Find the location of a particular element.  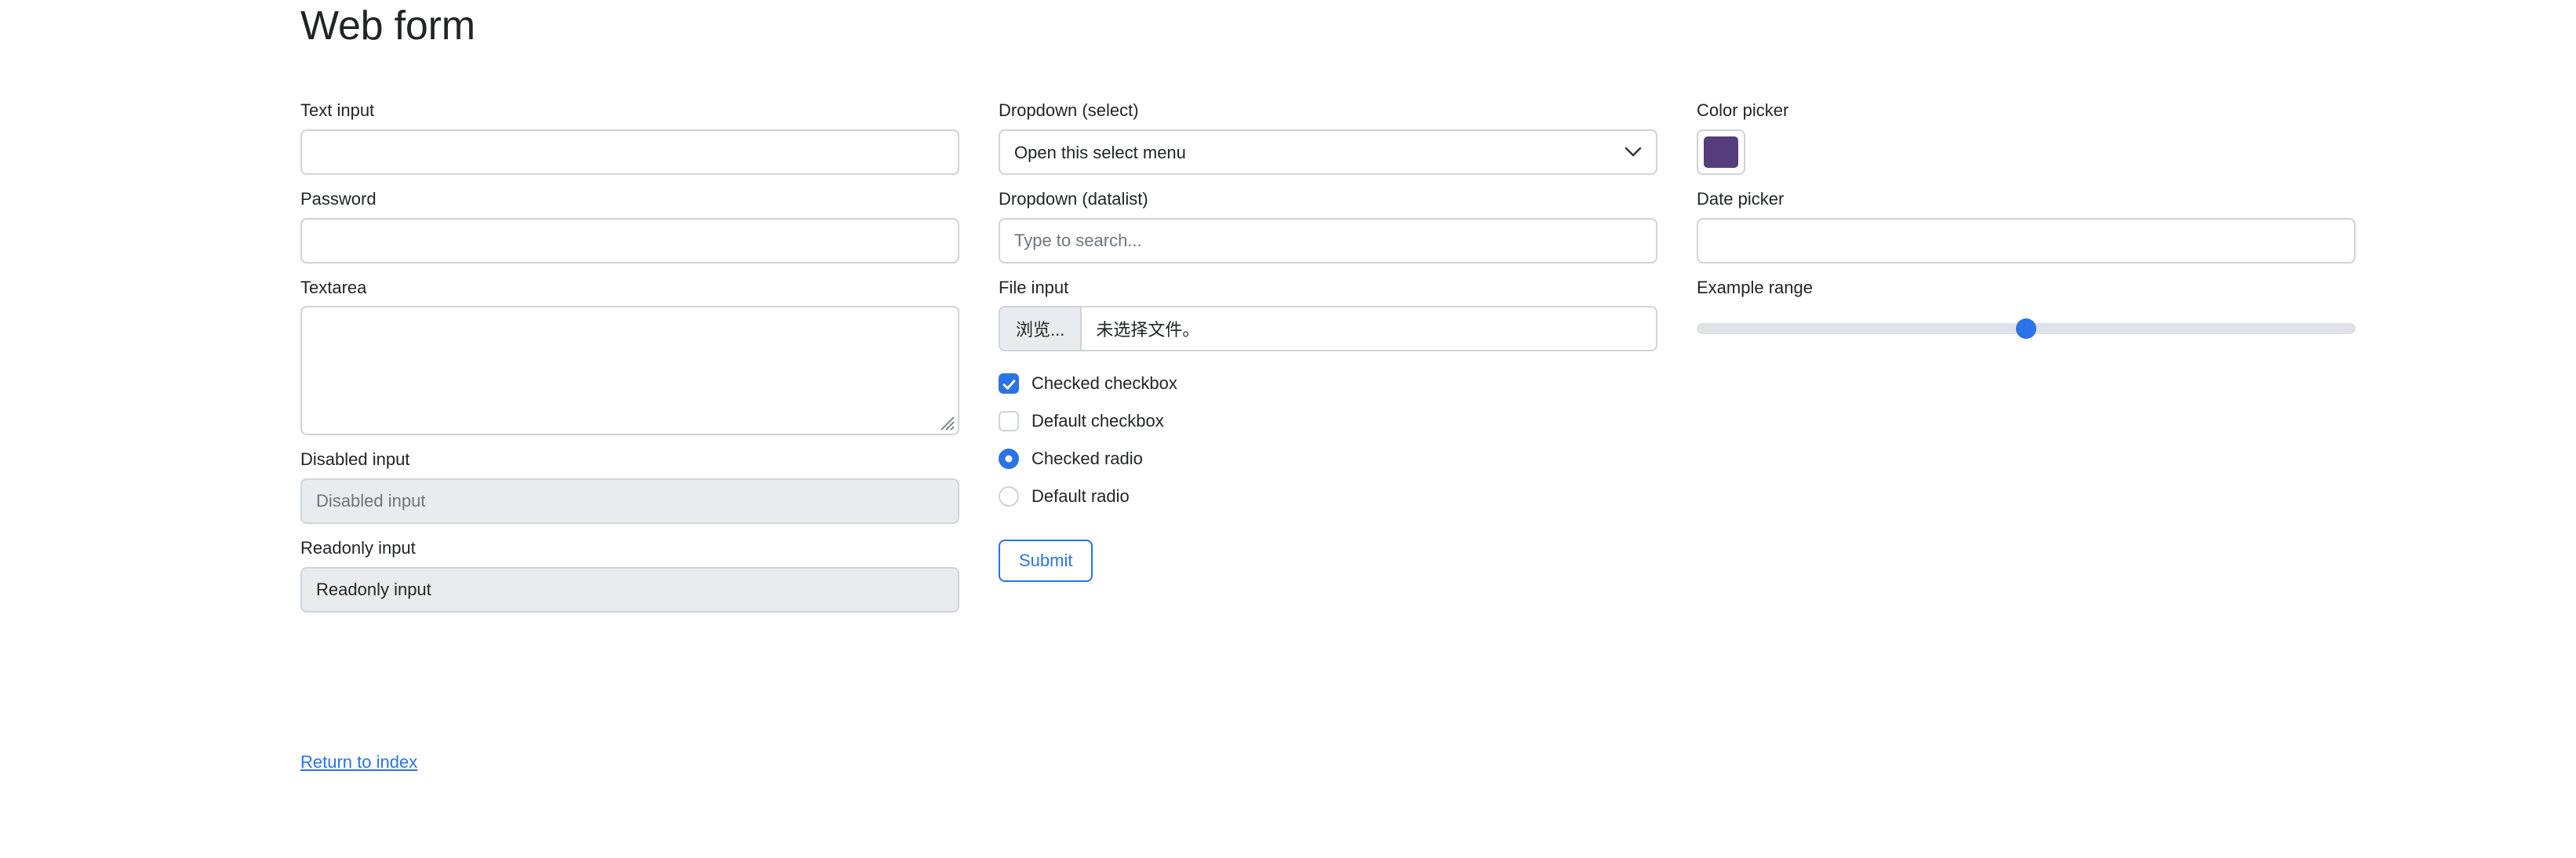

return-to-index-link: Return to index is located at coordinates (358, 763).